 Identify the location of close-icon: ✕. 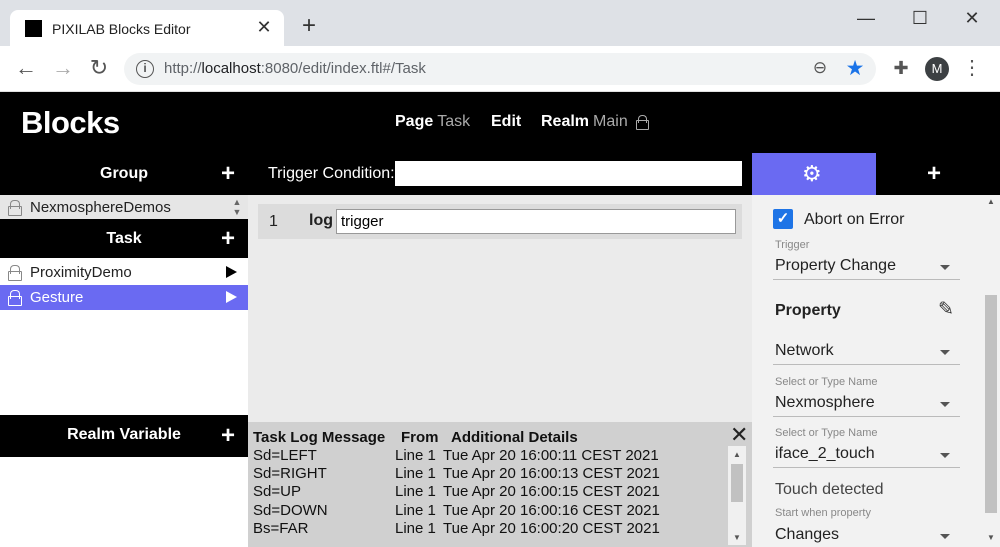
(739, 435).